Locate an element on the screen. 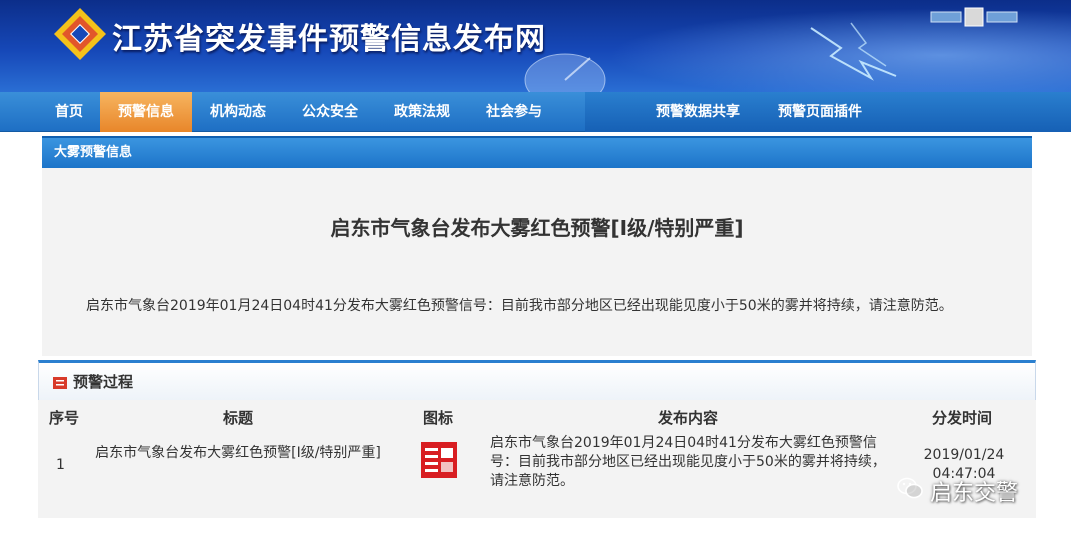 The image size is (1071, 534). nav-page-plugin: 预警页面插件 is located at coordinates (820, 112).